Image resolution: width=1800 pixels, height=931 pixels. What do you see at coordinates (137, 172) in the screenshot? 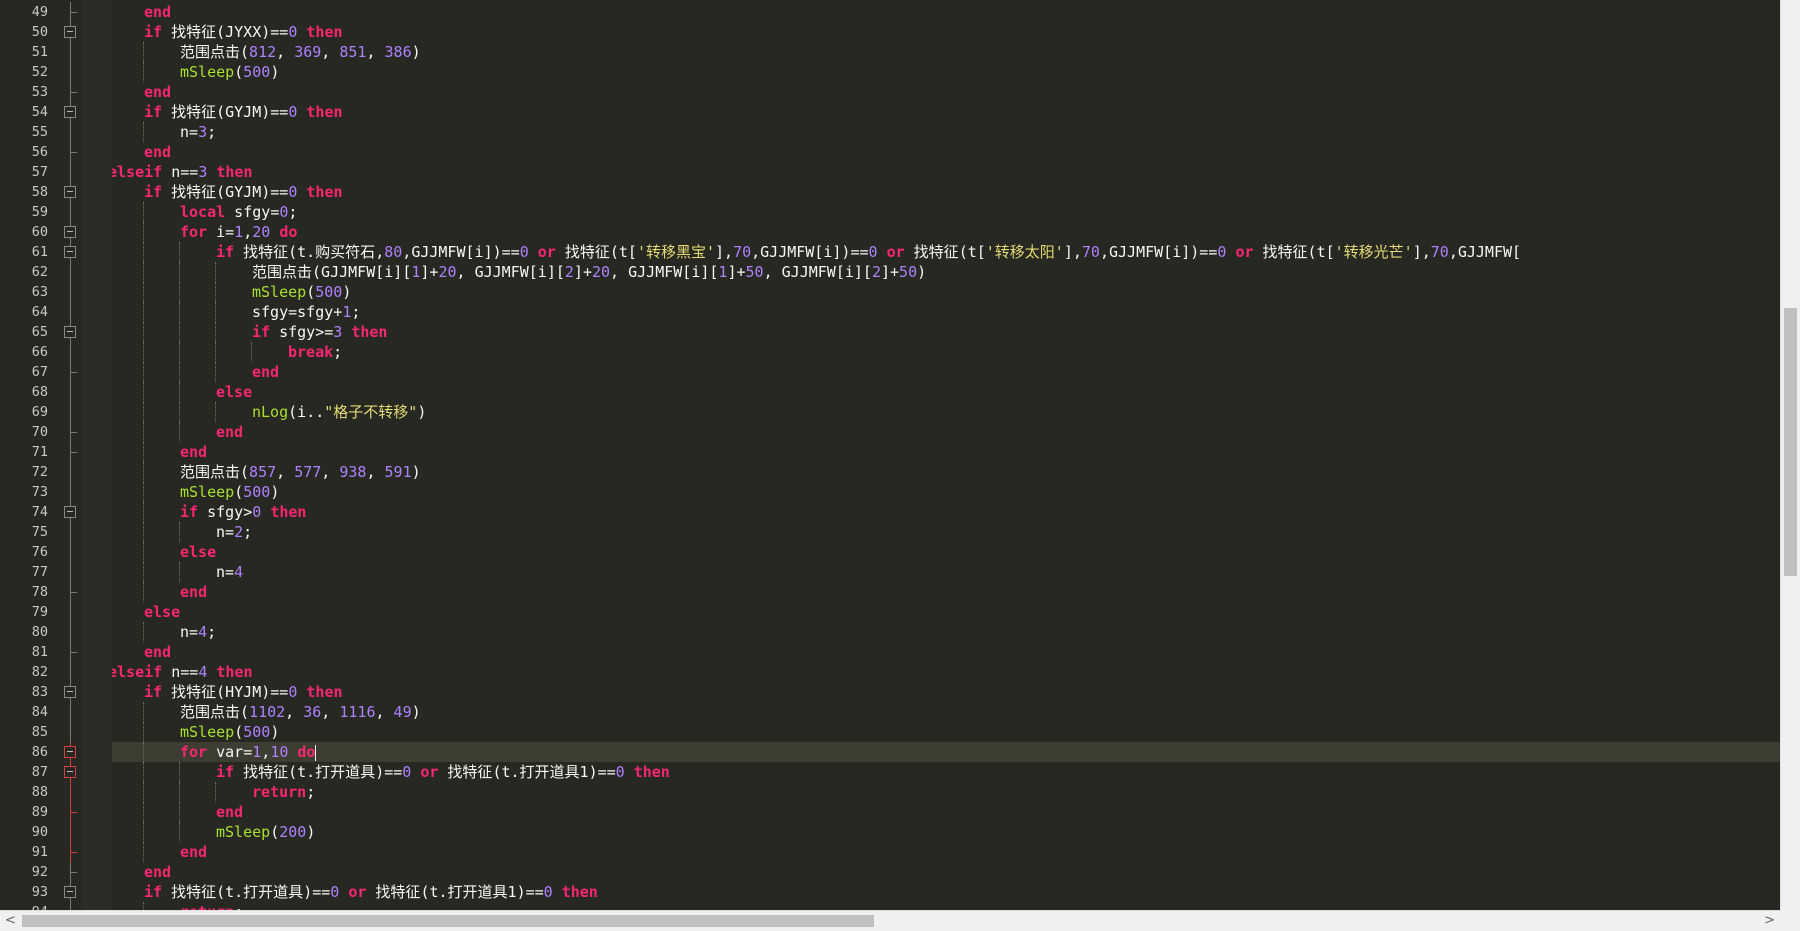
I see `token-kw: elseif` at bounding box center [137, 172].